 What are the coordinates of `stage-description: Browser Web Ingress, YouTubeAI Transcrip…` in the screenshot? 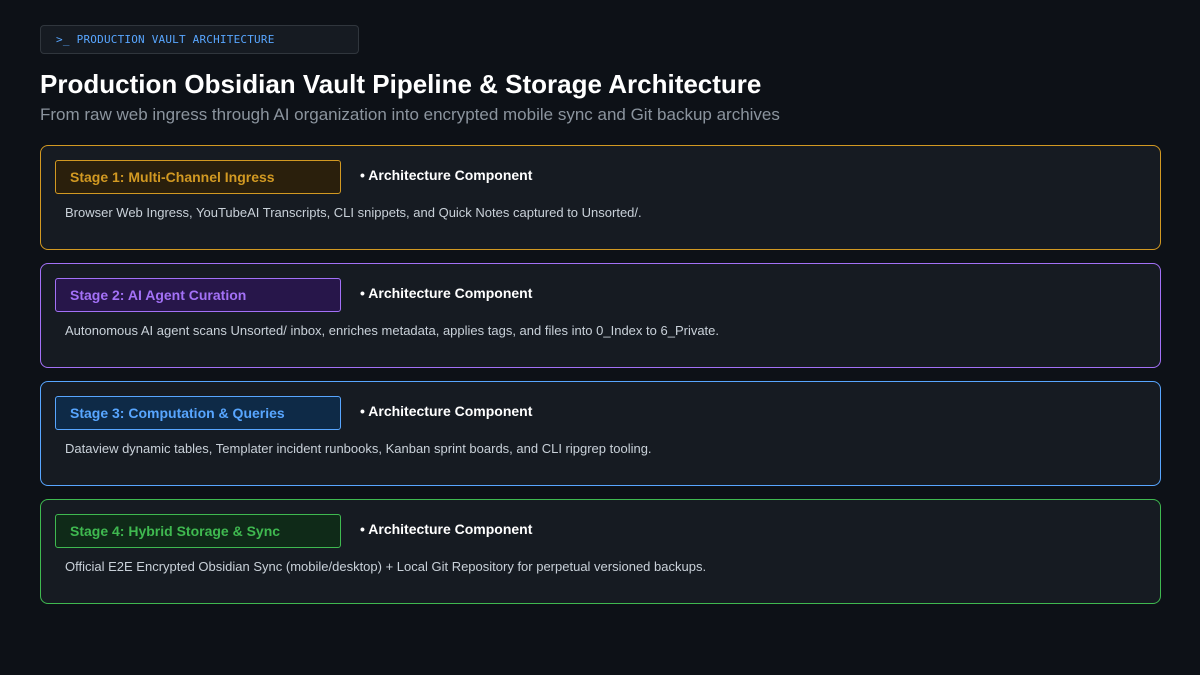 It's located at (353, 212).